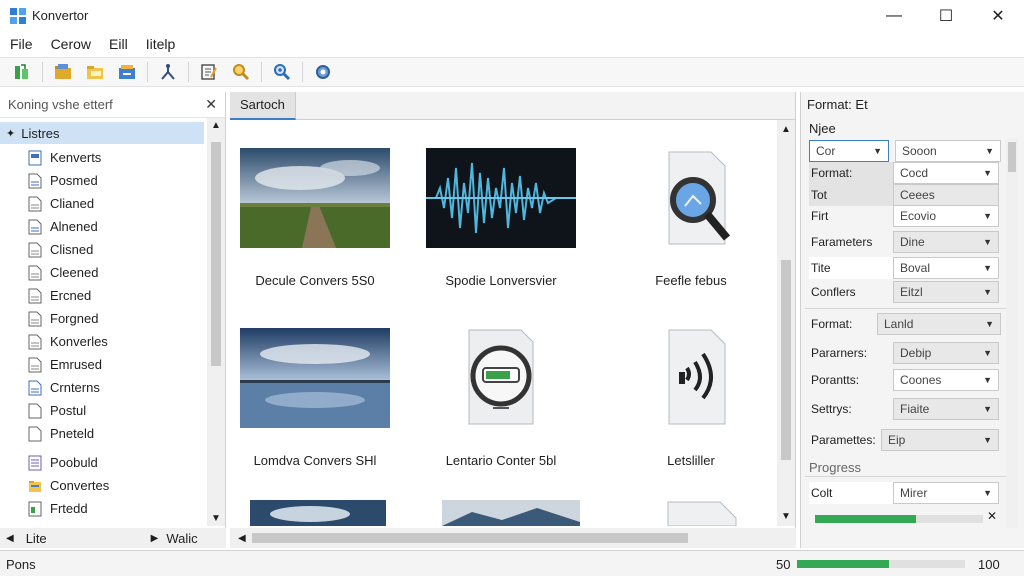 This screenshot has height=576, width=1024. What do you see at coordinates (315, 398) in the screenshot?
I see `grid-item: Lomdva Convers SHl` at bounding box center [315, 398].